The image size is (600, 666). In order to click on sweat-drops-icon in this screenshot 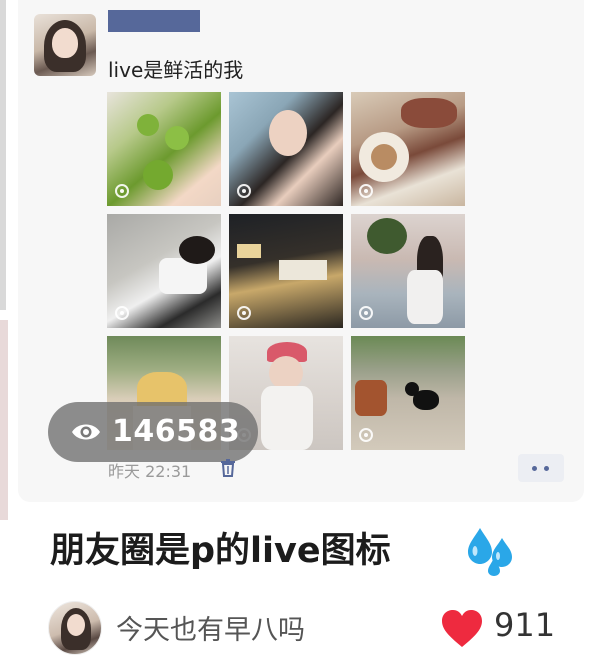, I will do `click(490, 552)`.